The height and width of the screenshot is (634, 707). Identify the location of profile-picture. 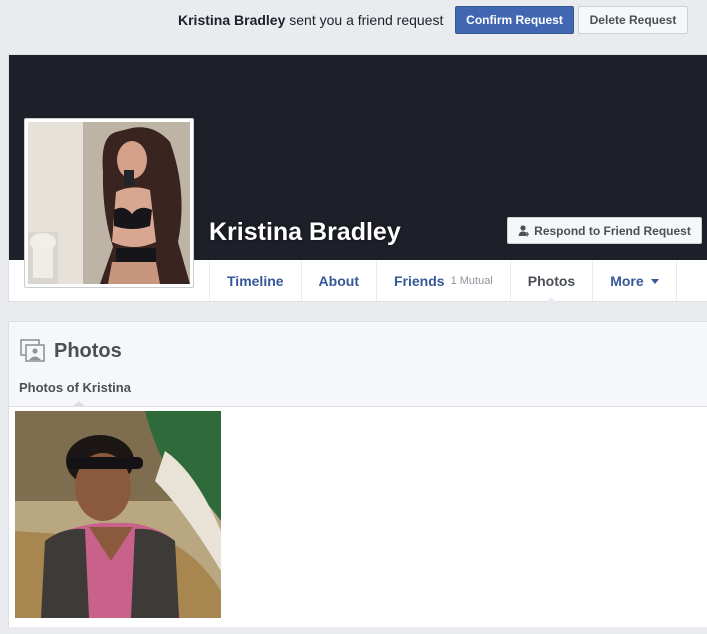
(109, 203).